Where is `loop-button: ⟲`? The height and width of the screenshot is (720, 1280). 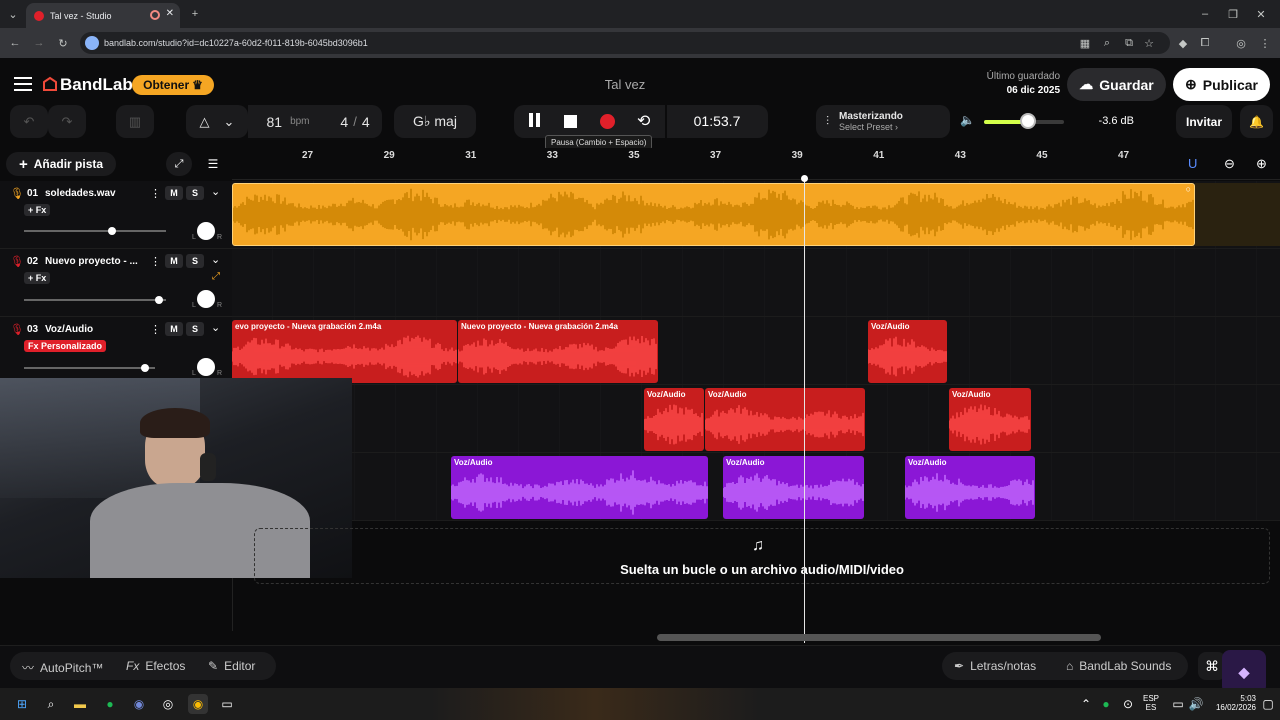
loop-button: ⟲ is located at coordinates (643, 121).